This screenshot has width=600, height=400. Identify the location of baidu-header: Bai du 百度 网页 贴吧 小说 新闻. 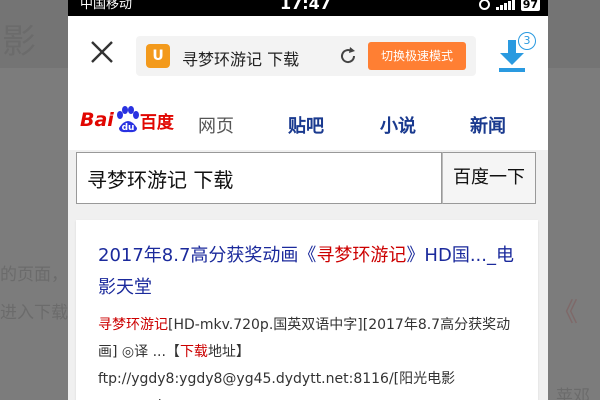
(308, 120).